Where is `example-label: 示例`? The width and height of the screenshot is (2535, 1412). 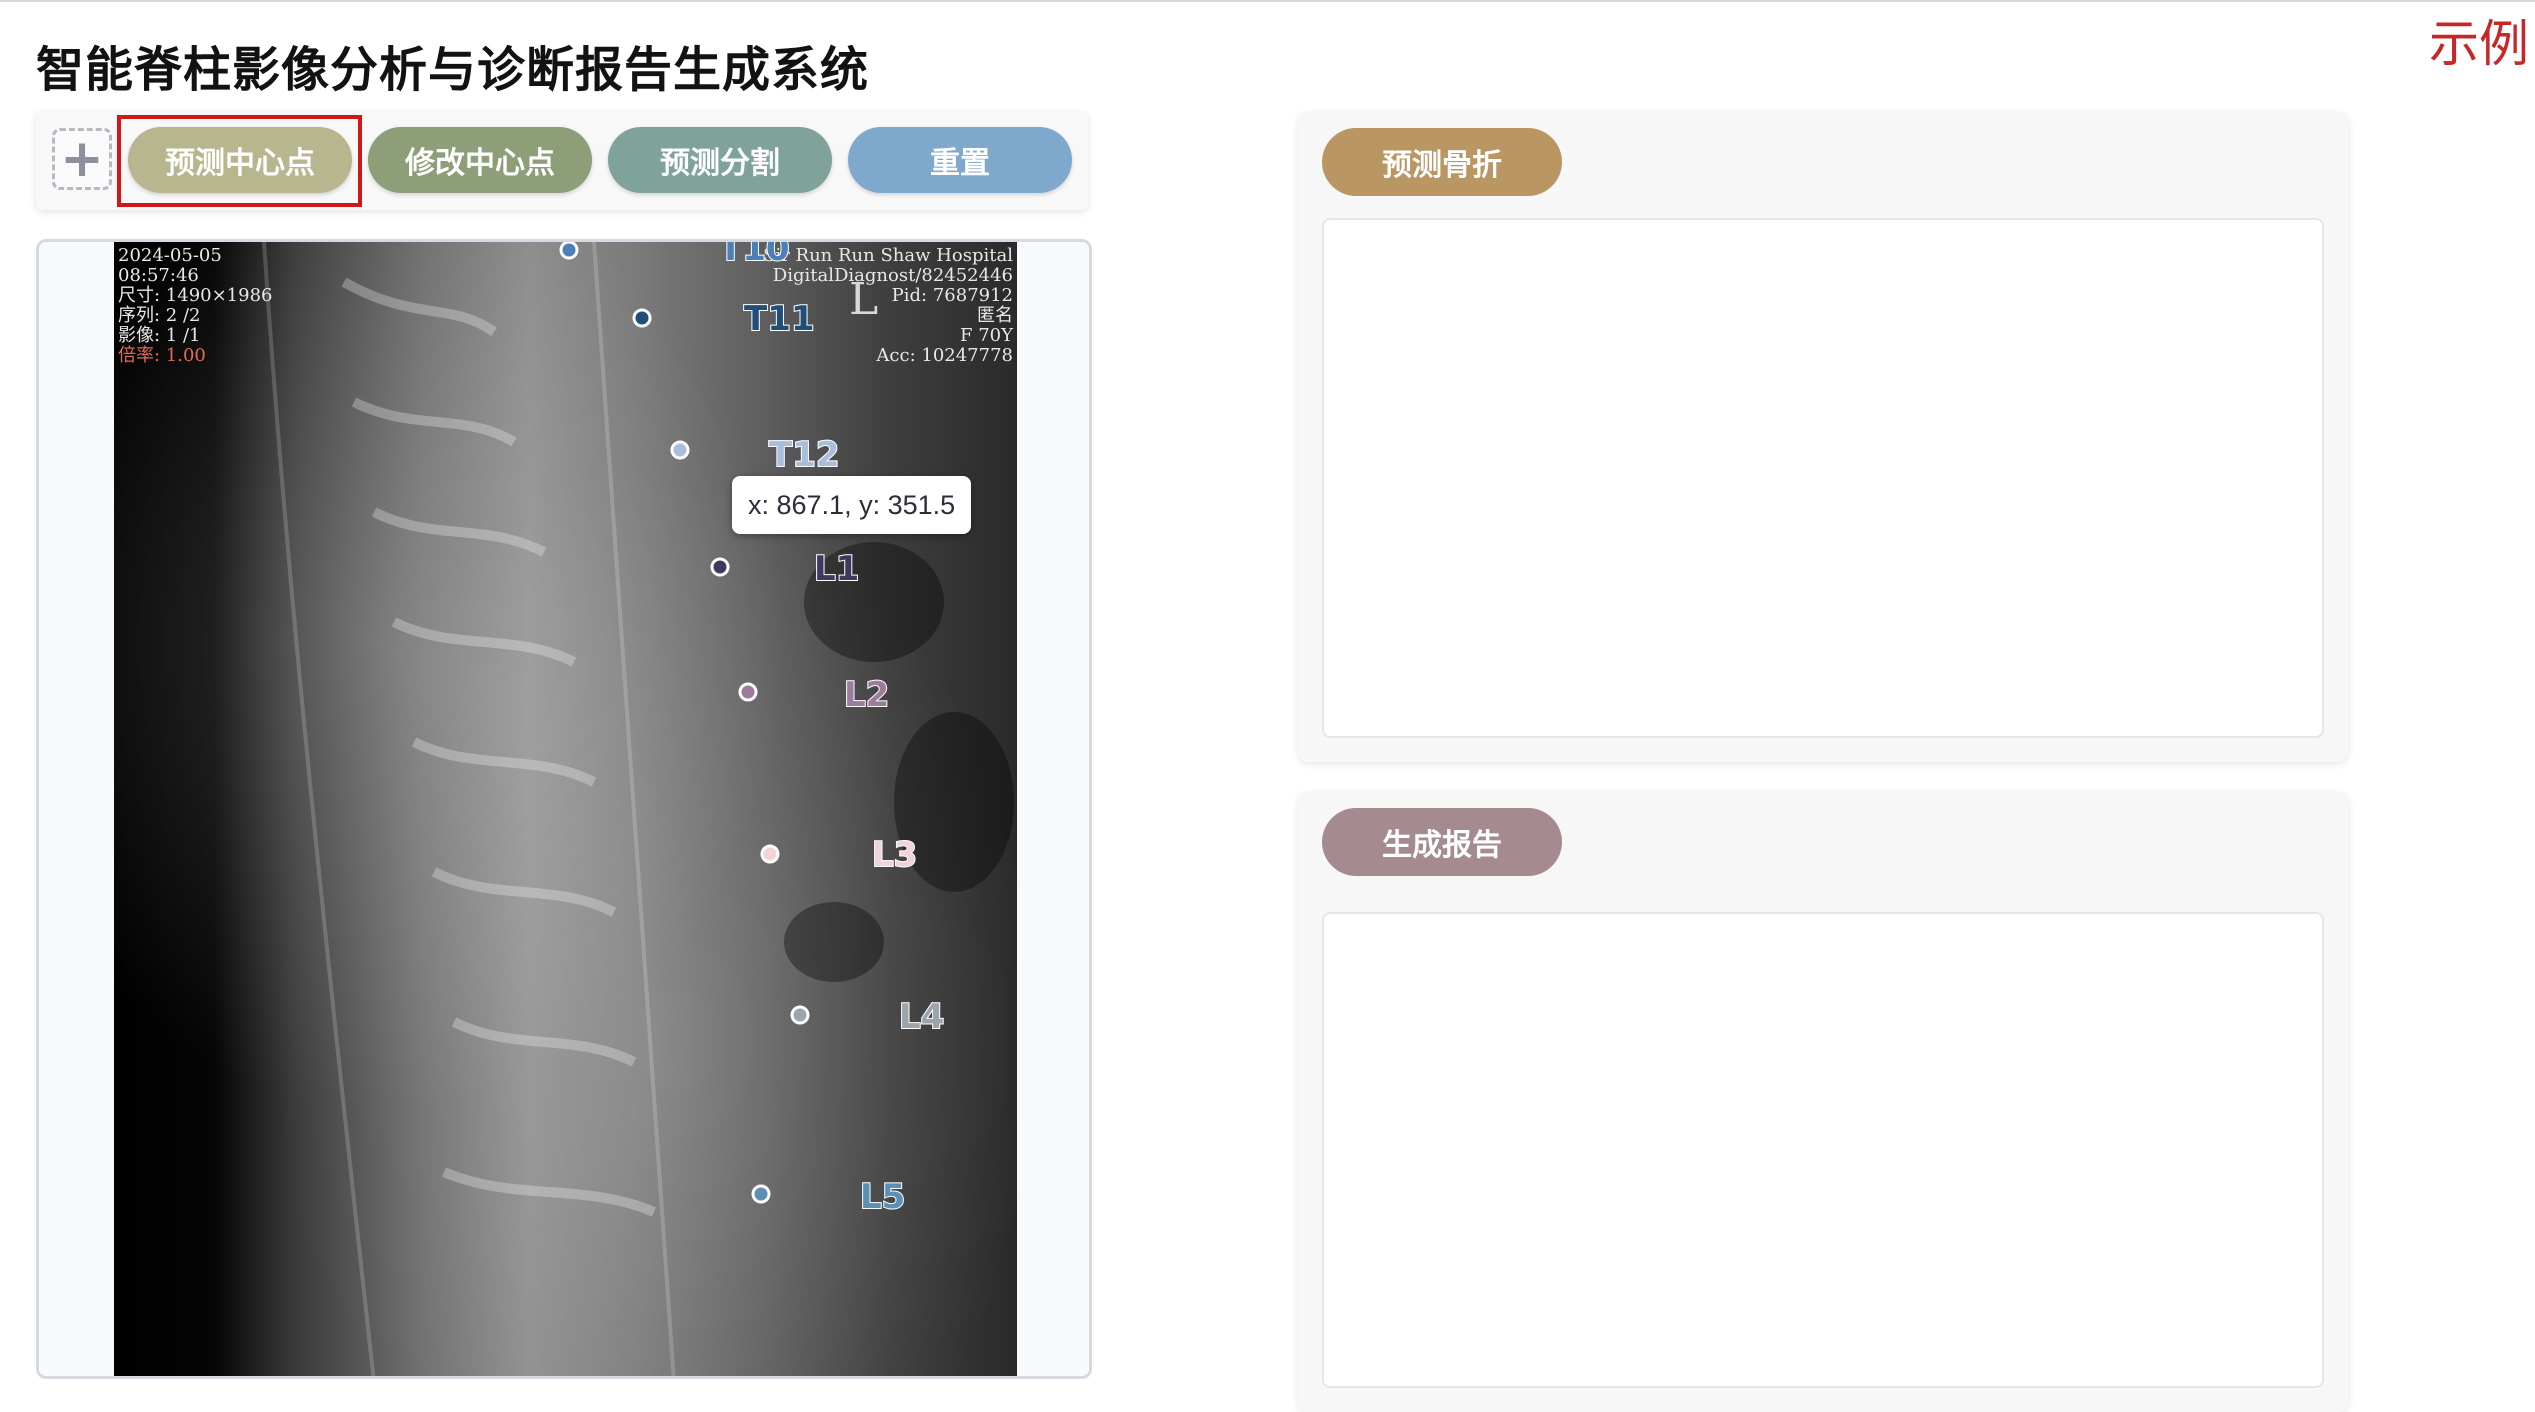
example-label: 示例 is located at coordinates (2479, 44).